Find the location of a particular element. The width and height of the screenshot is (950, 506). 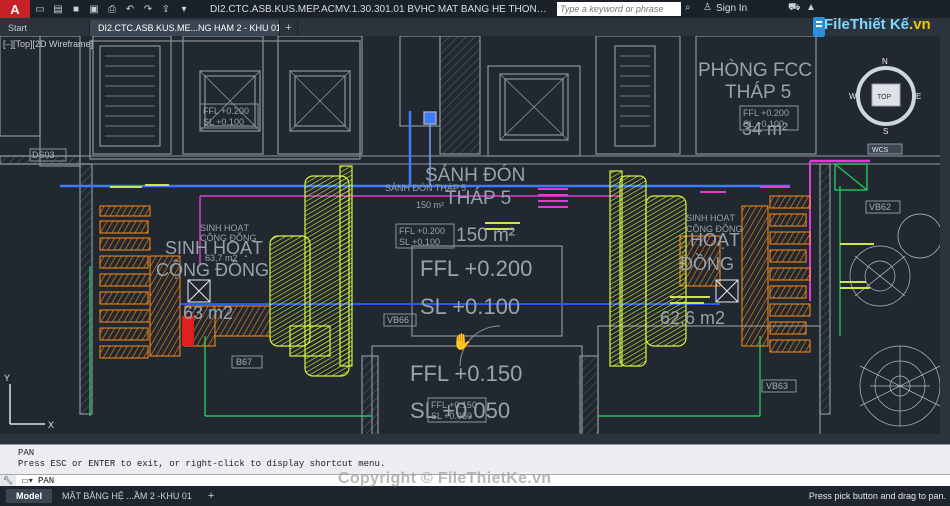

redo-icon: ↷ is located at coordinates (148, 9).